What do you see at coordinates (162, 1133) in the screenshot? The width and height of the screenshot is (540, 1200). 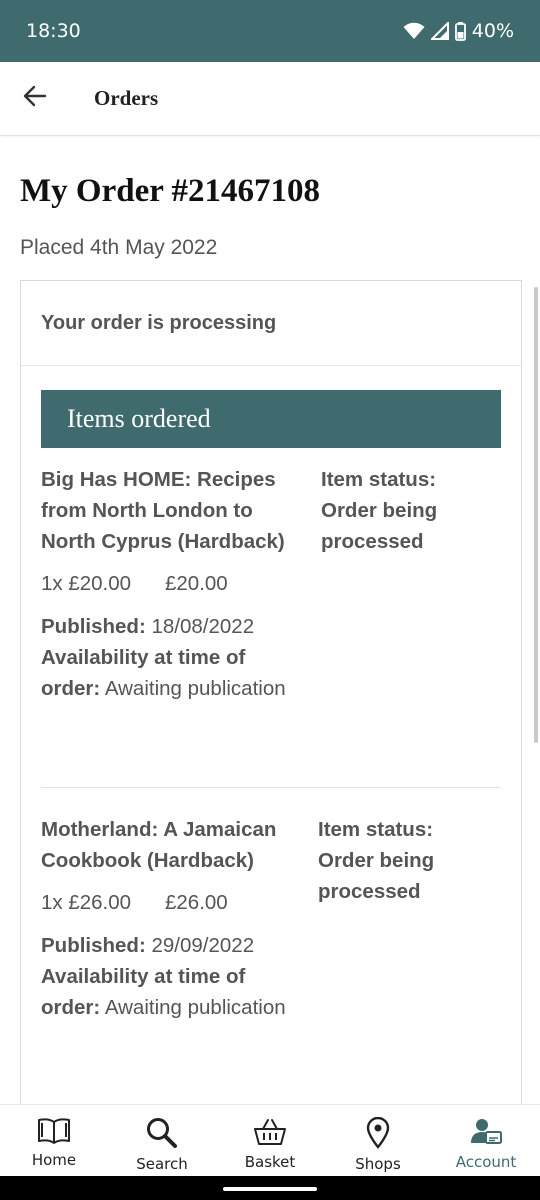 I see `search-icon` at bounding box center [162, 1133].